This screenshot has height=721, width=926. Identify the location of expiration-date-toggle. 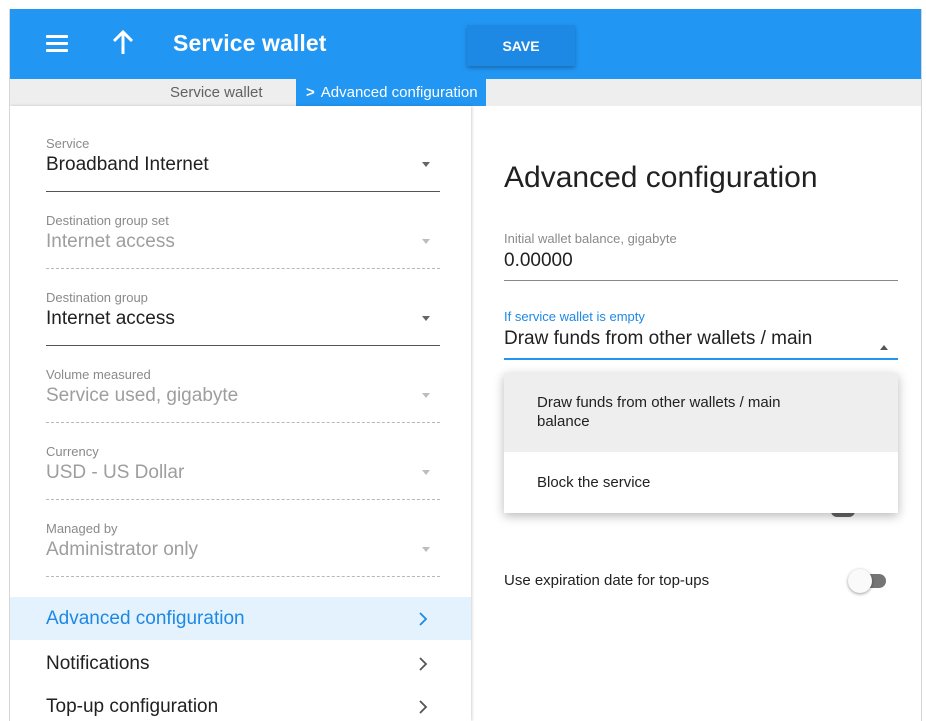
(868, 581).